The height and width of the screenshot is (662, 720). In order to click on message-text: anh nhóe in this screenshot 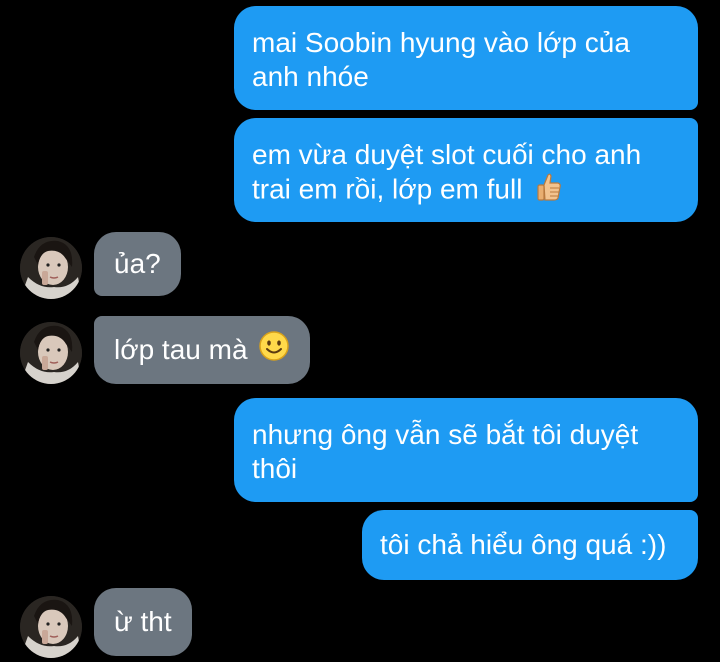, I will do `click(310, 76)`.